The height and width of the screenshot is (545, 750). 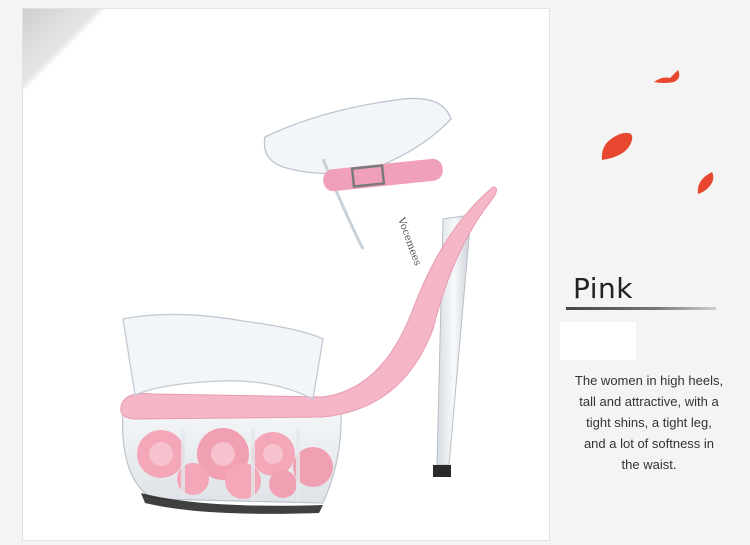 I want to click on front-strap, so click(x=223, y=356).